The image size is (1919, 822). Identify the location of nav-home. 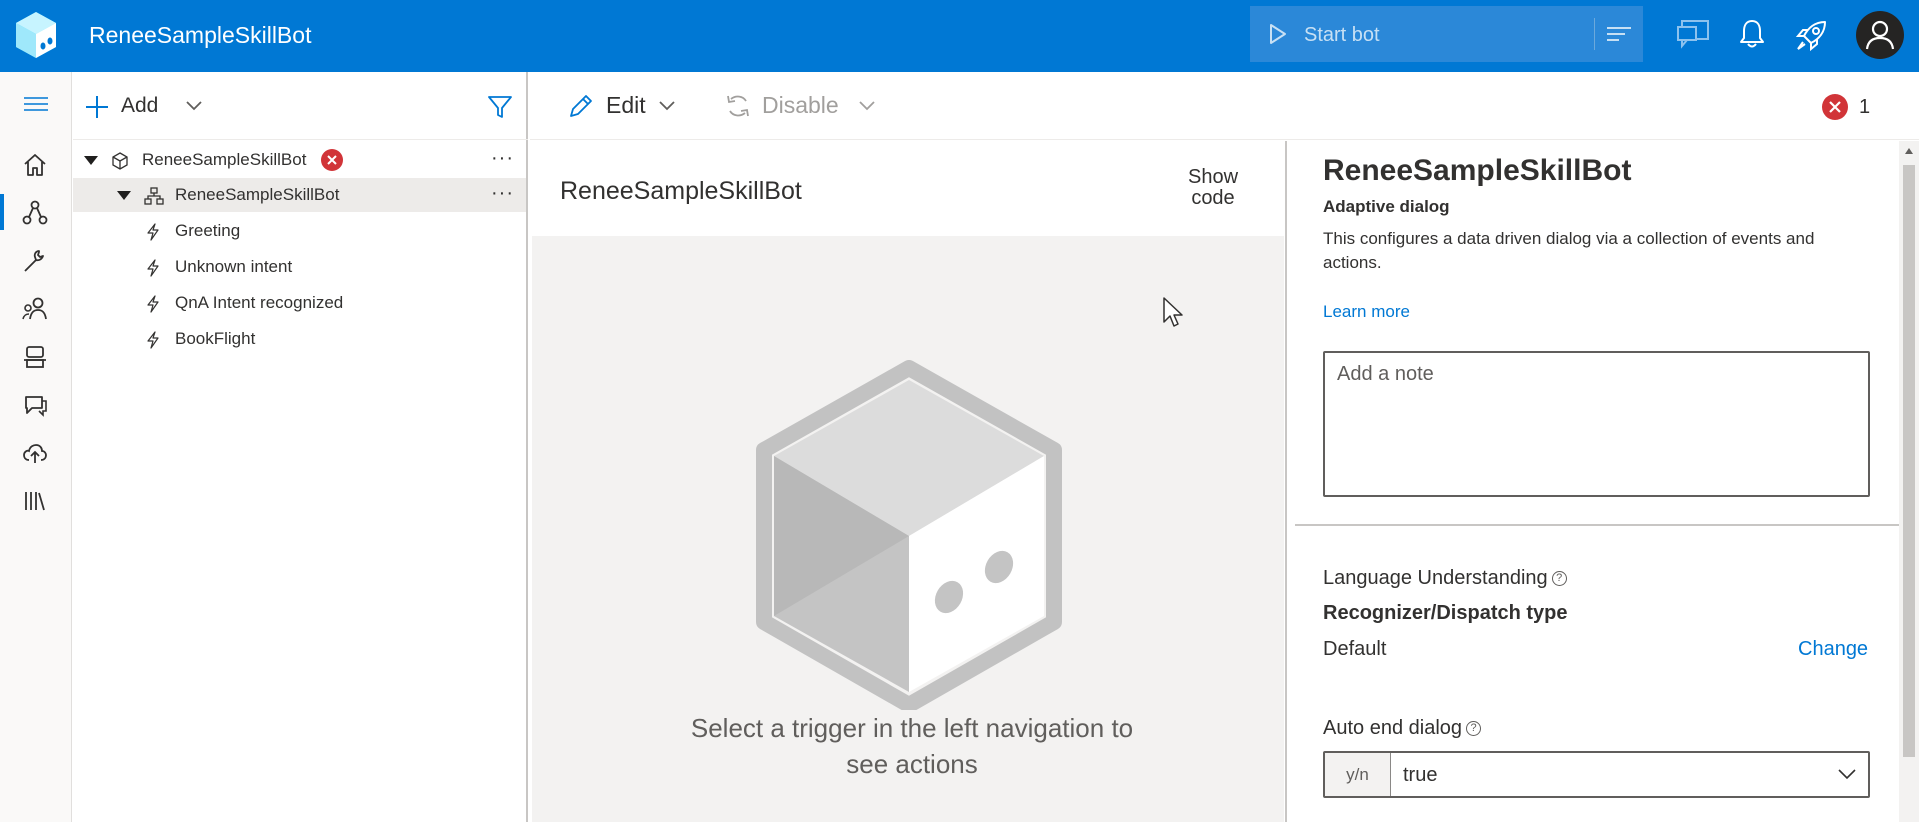
(36, 164).